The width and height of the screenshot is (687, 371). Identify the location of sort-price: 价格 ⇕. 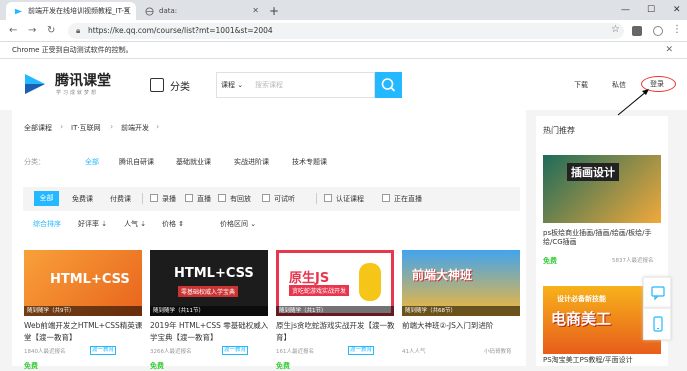
(173, 224).